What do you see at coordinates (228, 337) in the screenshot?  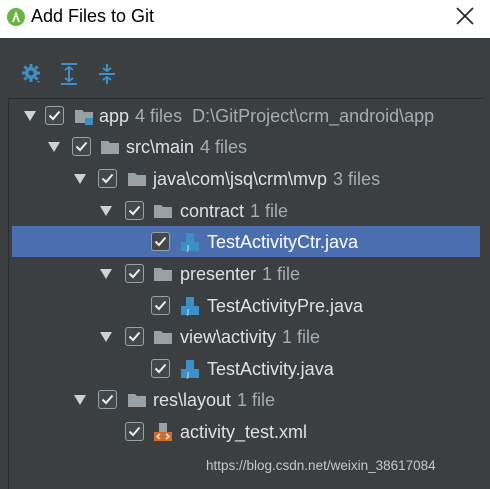 I see `tree-row-label: view\activity` at bounding box center [228, 337].